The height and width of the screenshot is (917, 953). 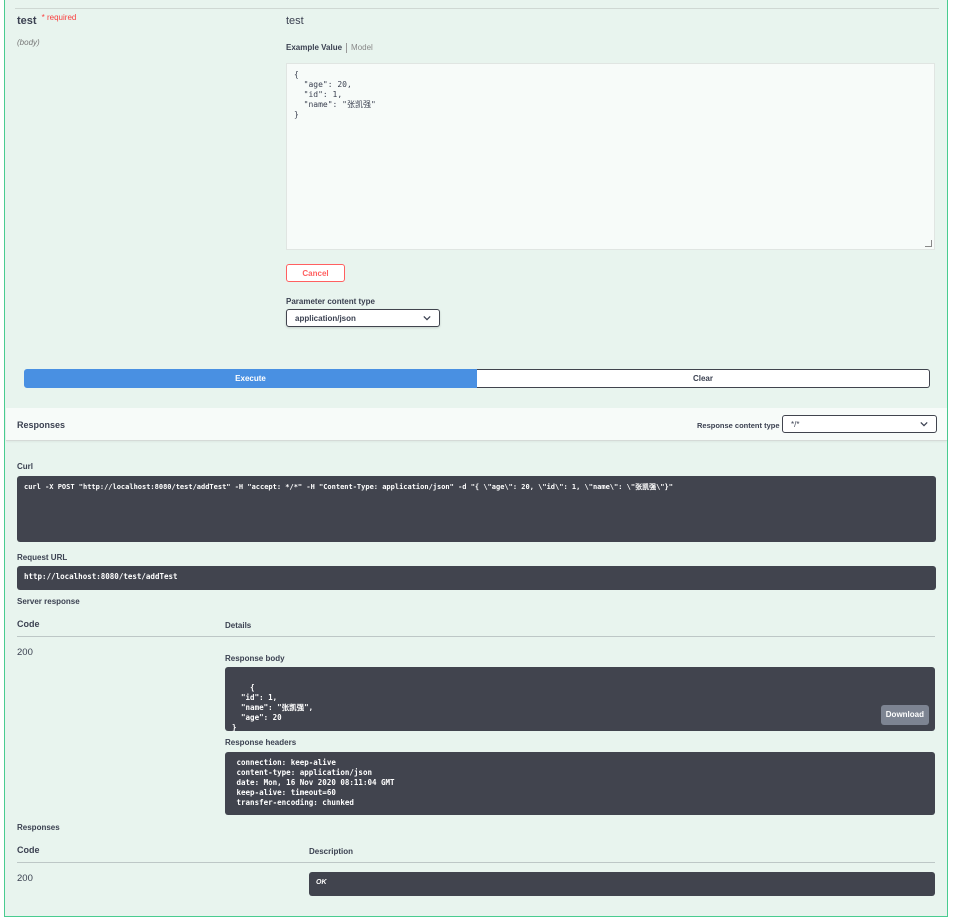 I want to click on example-model-tabs: Example Value Model, so click(x=329, y=48).